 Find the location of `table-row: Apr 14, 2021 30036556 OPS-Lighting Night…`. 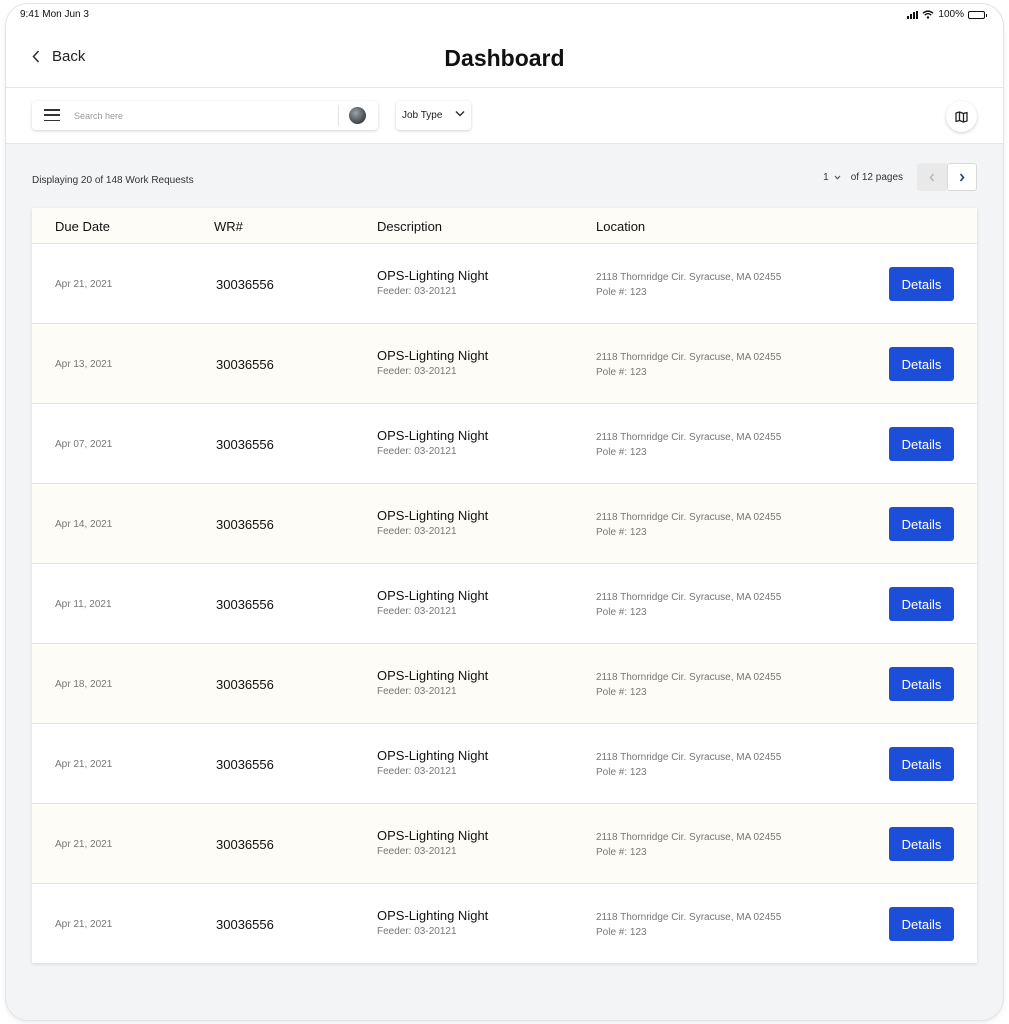

table-row: Apr 14, 2021 30036556 OPS-Lighting Night… is located at coordinates (504, 523).